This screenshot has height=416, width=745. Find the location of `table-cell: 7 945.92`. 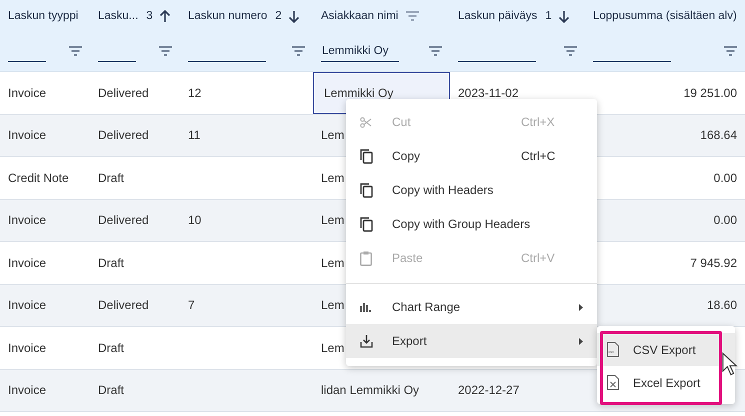

table-cell: 7 945.92 is located at coordinates (713, 263).